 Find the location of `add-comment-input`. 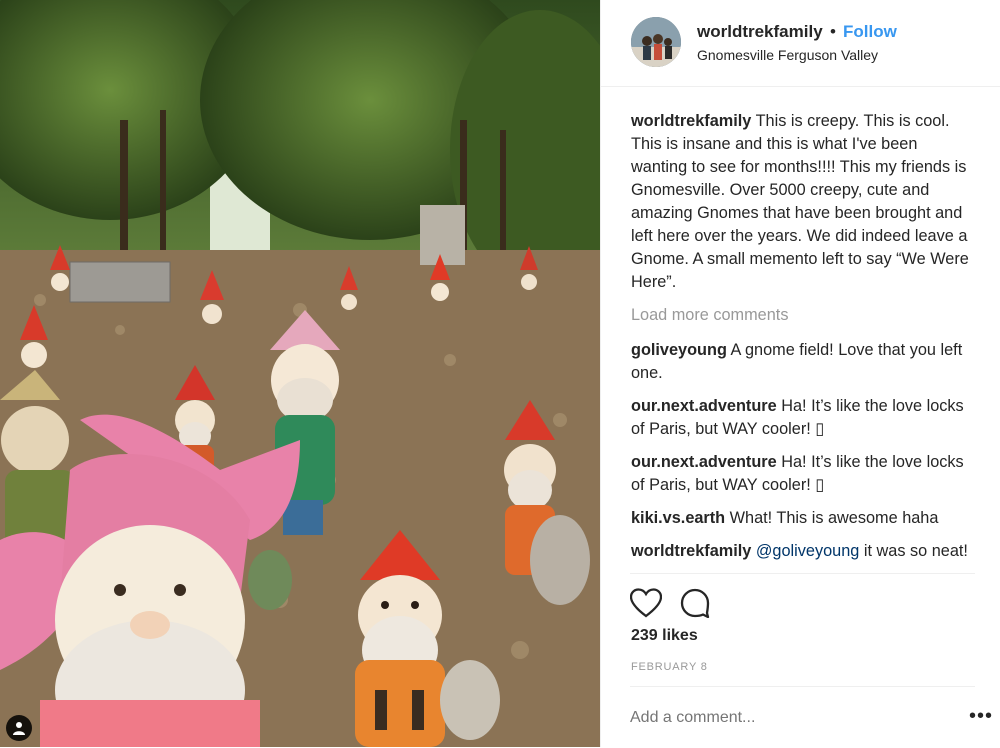

add-comment-input is located at coordinates (780, 718).